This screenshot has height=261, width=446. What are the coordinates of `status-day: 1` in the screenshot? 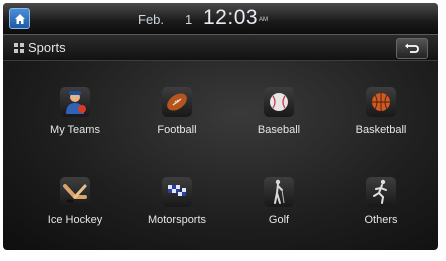 It's located at (189, 19).